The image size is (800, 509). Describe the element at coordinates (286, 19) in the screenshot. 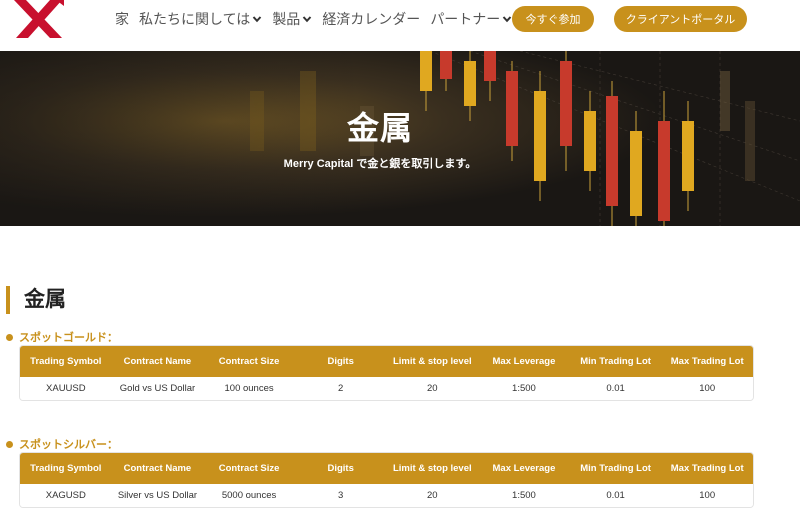

I see `nav-item-label: 製品` at that location.